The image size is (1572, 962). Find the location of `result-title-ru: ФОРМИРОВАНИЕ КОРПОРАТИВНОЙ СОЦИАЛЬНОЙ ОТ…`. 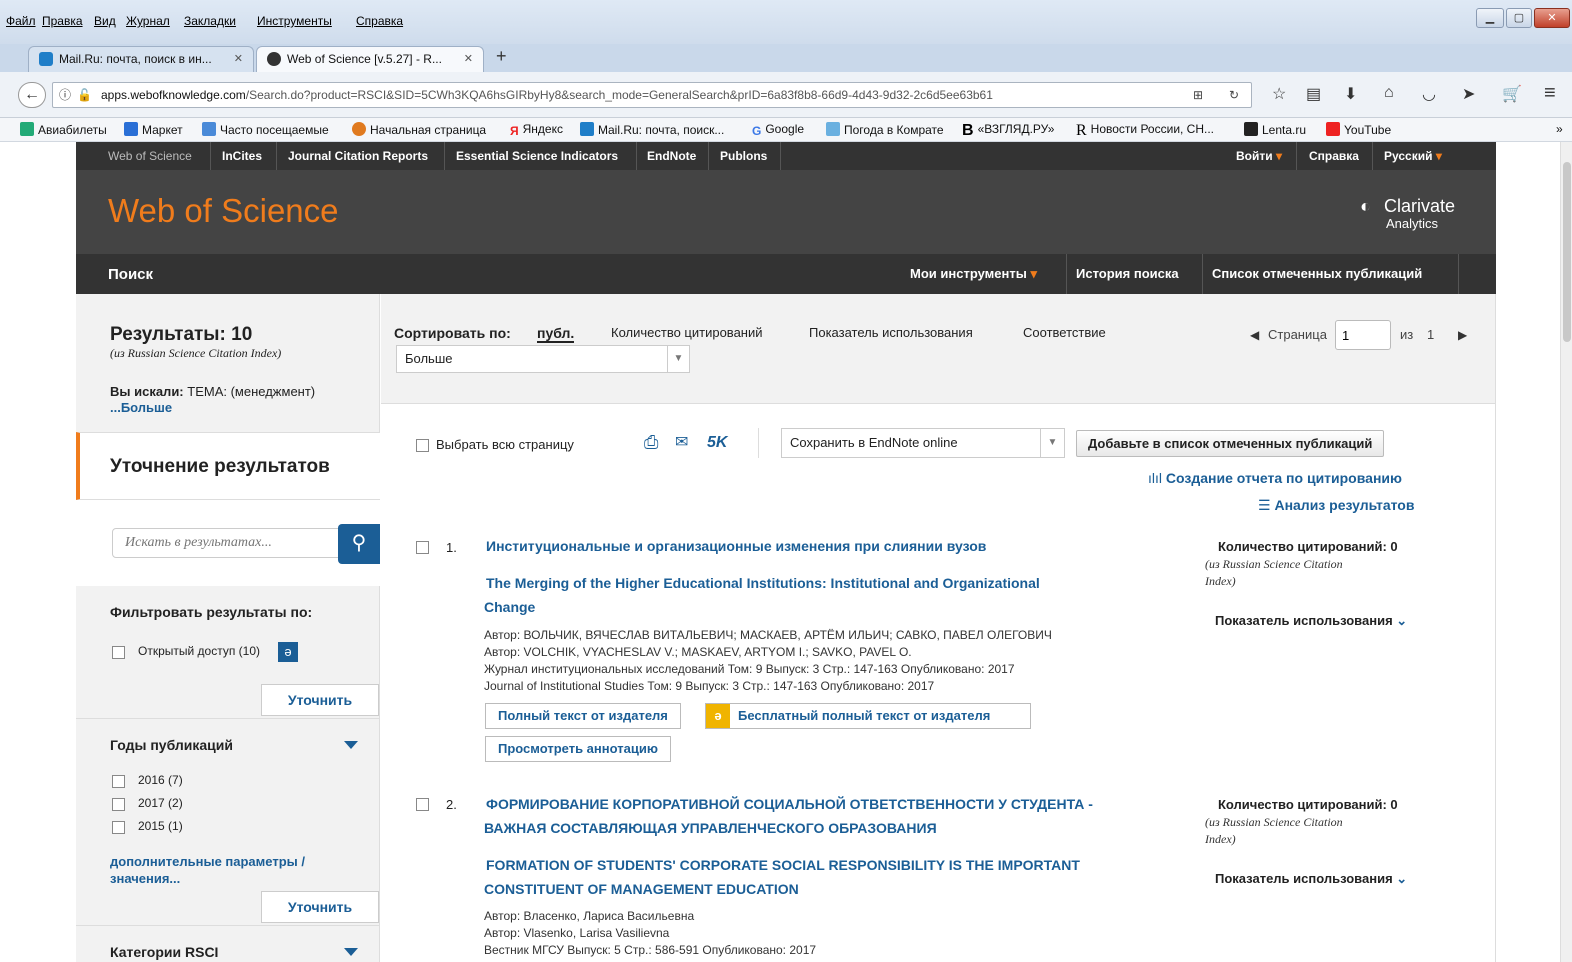

result-title-ru: ФОРМИРОВАНИЕ КОРПОРАТИВНОЙ СОЦИАЛЬНОЙ ОТ… is located at coordinates (789, 804).